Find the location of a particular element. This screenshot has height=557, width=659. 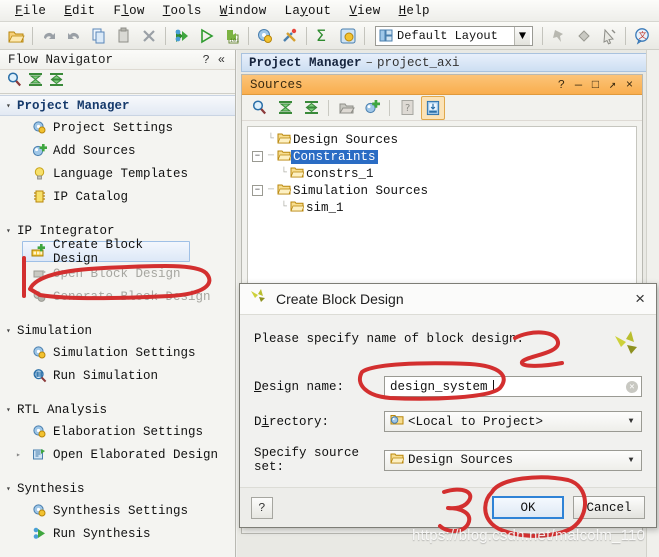

ok-button: OK is located at coordinates (528, 507).